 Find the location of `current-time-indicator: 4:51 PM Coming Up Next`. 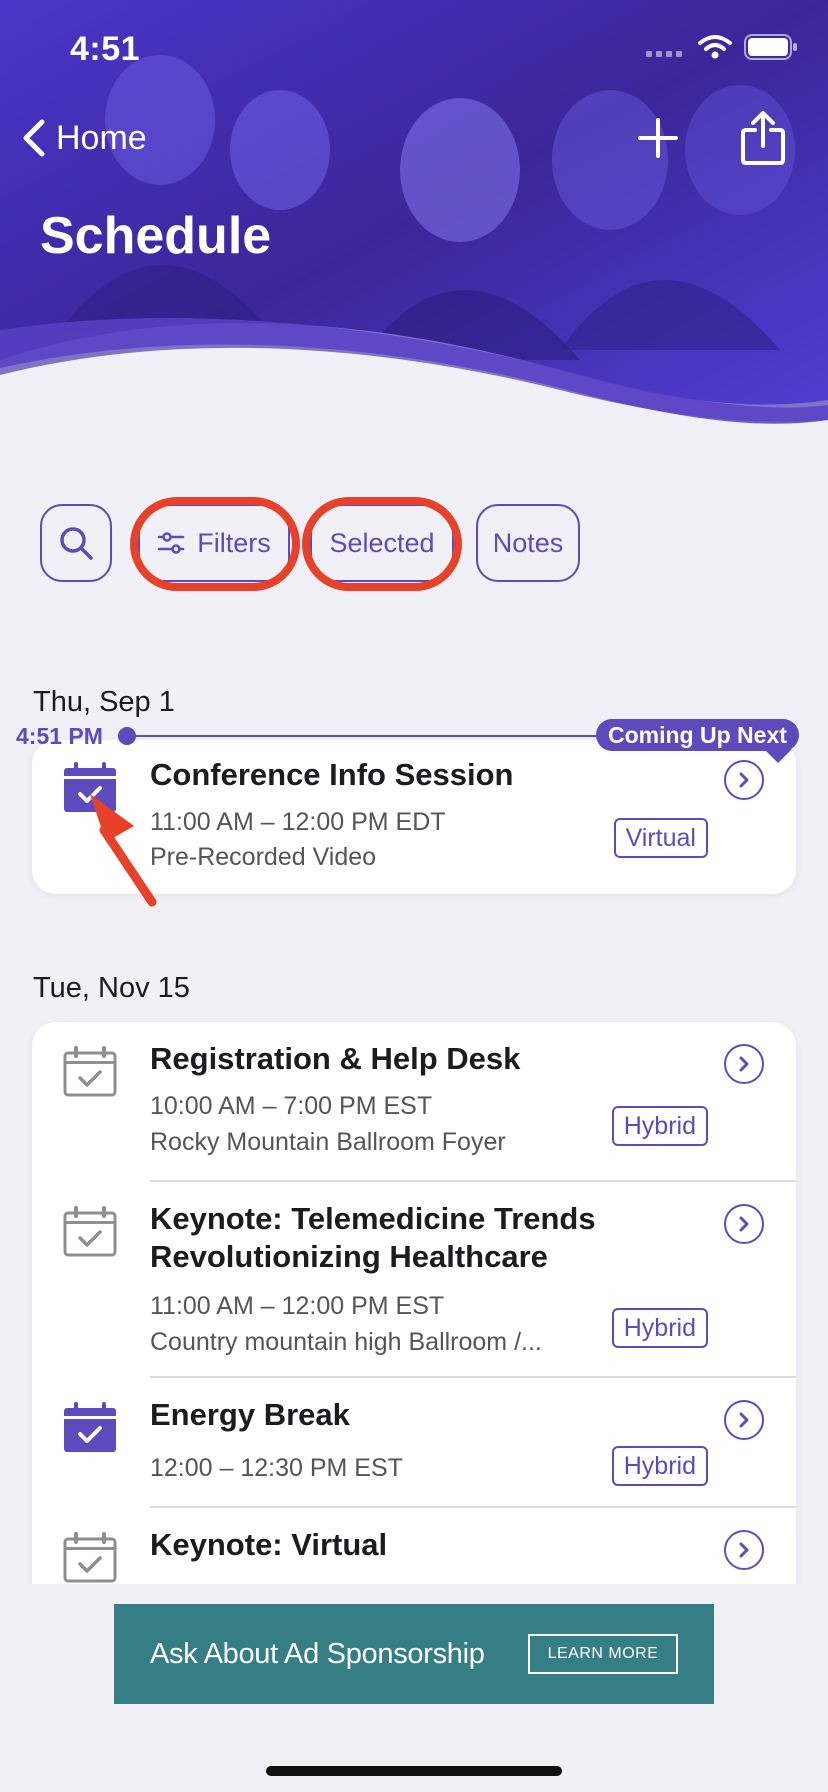

current-time-indicator: 4:51 PM Coming Up Next is located at coordinates (414, 739).